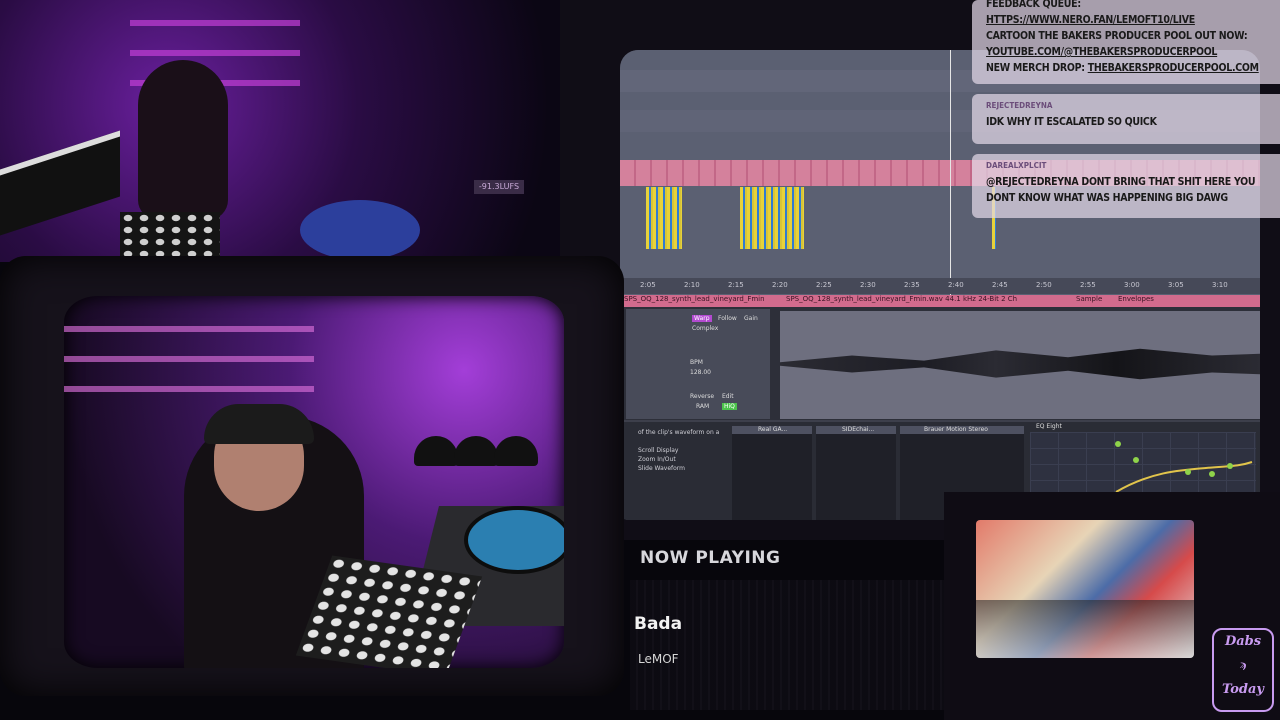 Image resolution: width=1280 pixels, height=720 pixels. What do you see at coordinates (702, 396) in the screenshot?
I see `reverse-button: Reverse` at bounding box center [702, 396].